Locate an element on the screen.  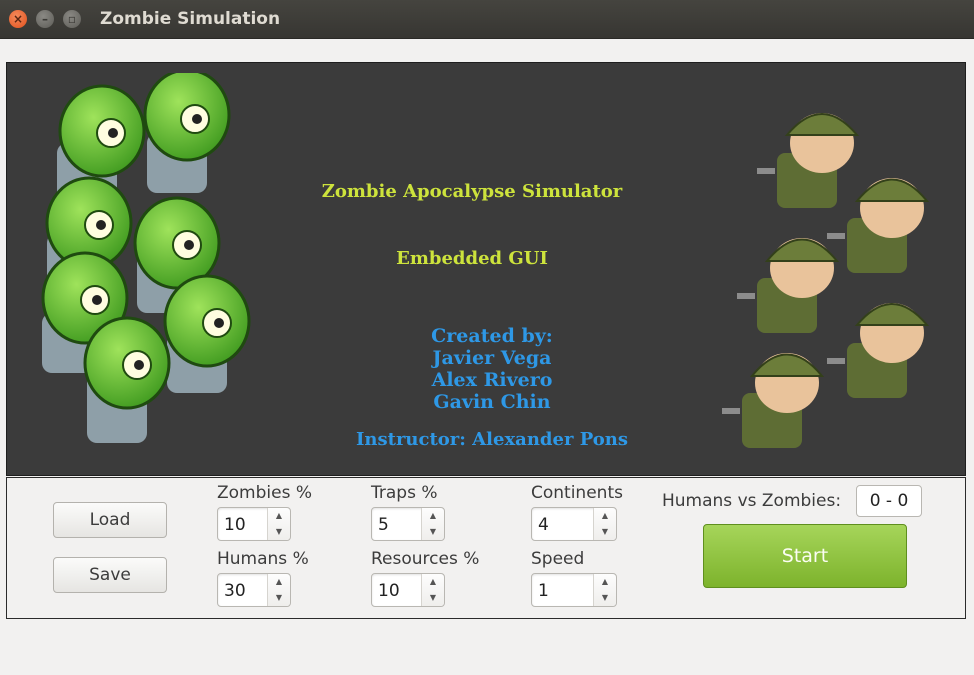
spinner-value: 5 is located at coordinates (383, 525).